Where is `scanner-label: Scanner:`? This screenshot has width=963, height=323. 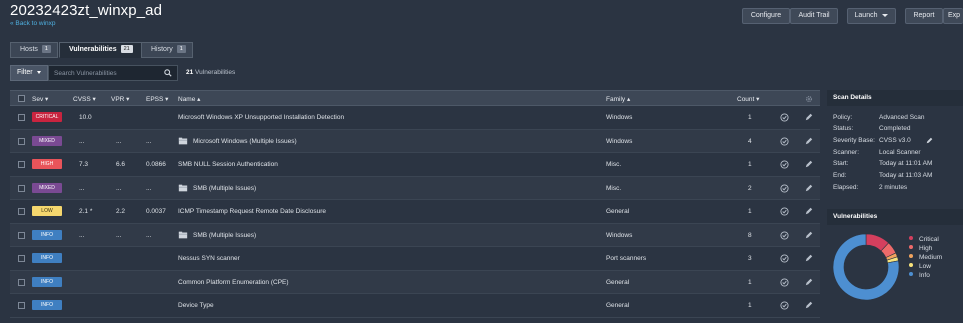 scanner-label: Scanner: is located at coordinates (846, 152).